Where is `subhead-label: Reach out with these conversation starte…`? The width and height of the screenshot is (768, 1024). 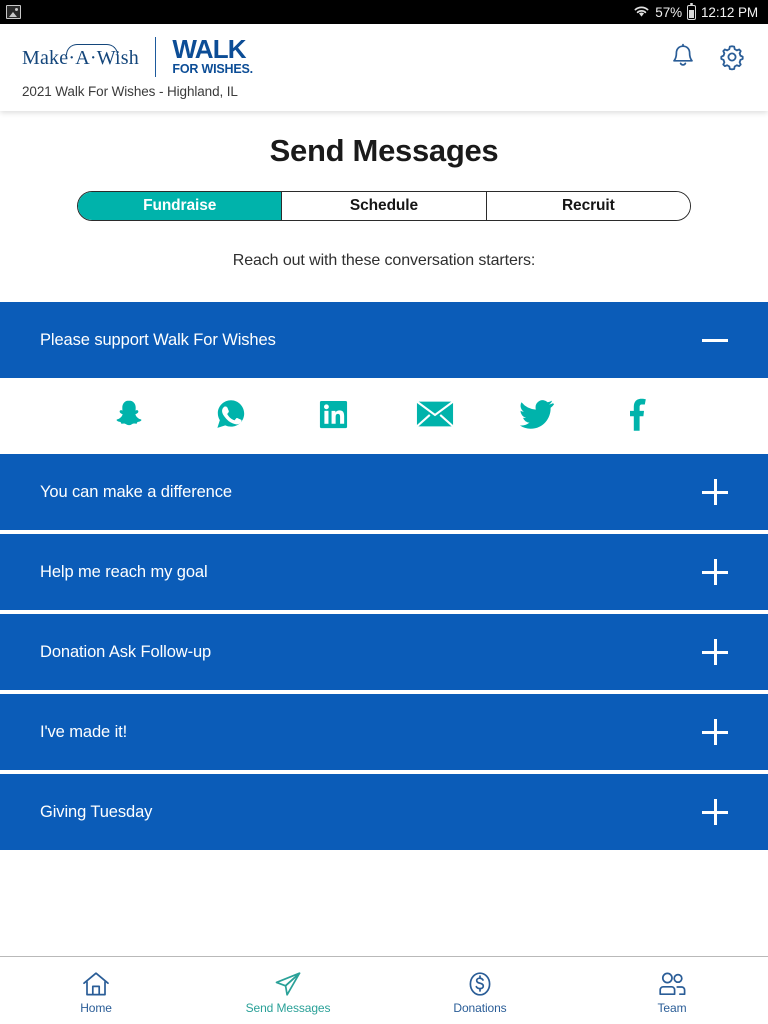 subhead-label: Reach out with these conversation starte… is located at coordinates (384, 260).